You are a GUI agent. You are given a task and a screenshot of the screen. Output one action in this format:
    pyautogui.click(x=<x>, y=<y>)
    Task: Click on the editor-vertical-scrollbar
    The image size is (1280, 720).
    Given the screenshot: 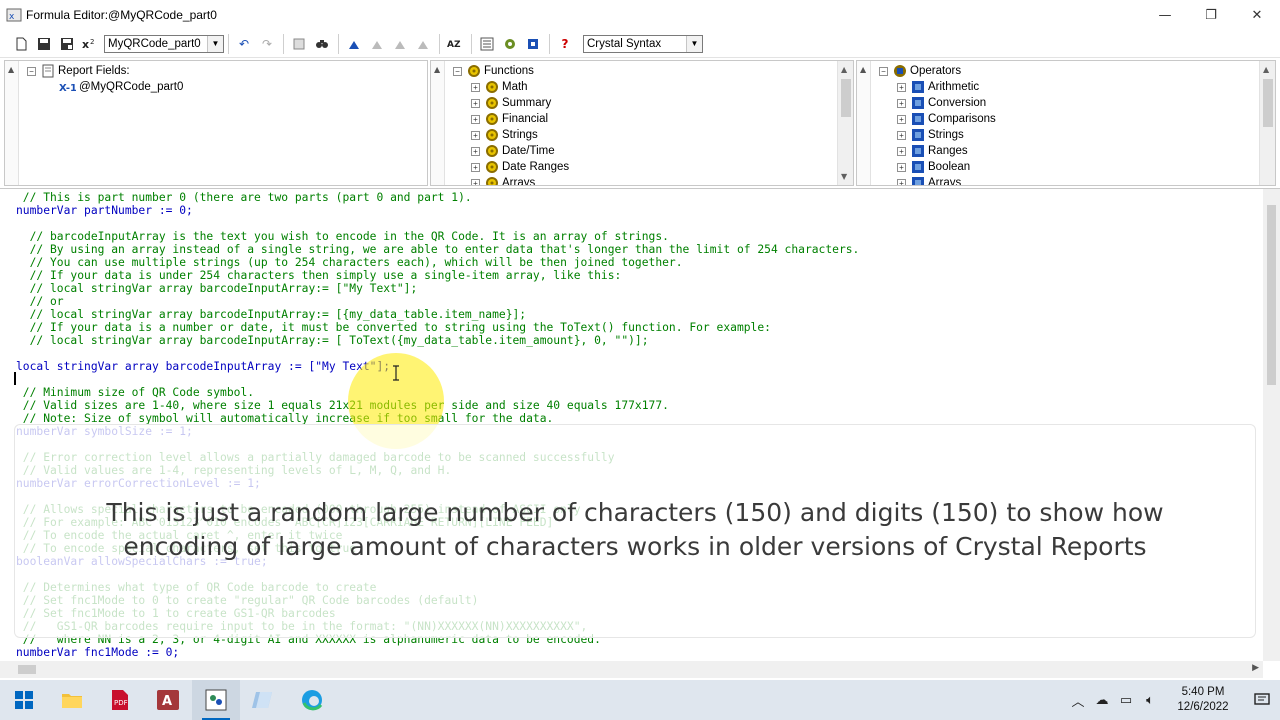 What is the action you would take?
    pyautogui.click(x=1271, y=425)
    